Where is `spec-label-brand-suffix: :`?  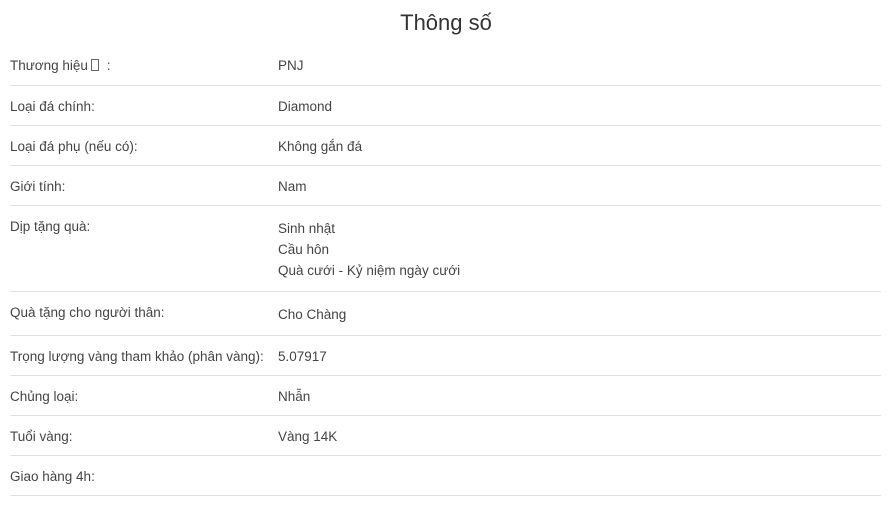 spec-label-brand-suffix: : is located at coordinates (106, 65).